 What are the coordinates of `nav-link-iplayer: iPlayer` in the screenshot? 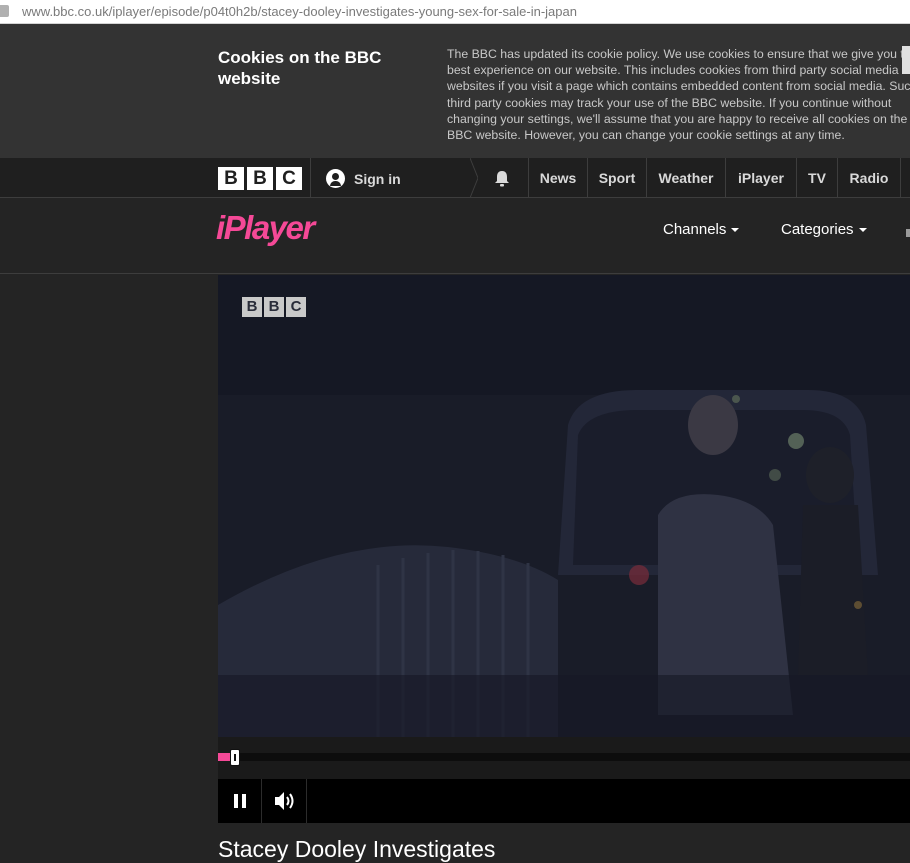 It's located at (761, 178).